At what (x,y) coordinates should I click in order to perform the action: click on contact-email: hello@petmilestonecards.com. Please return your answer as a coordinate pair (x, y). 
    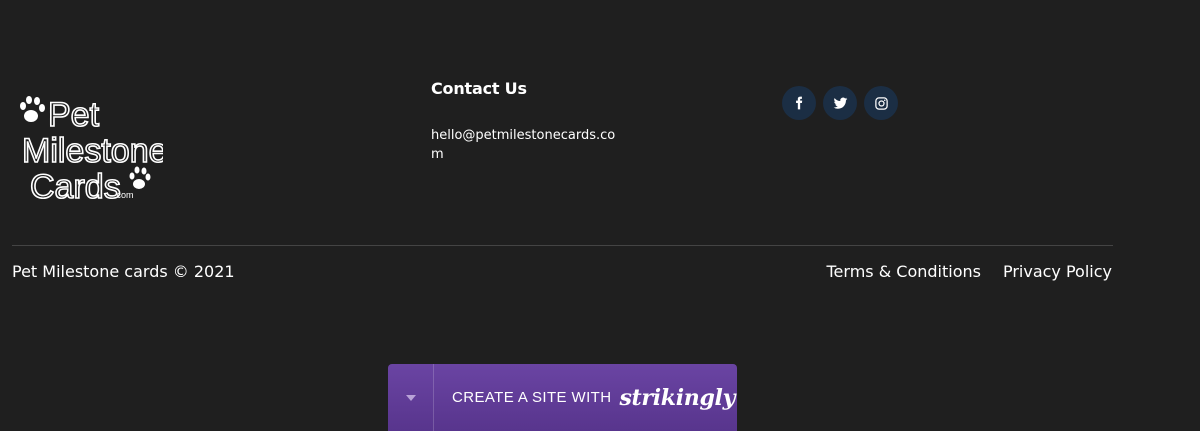
    Looking at the image, I should click on (526, 145).